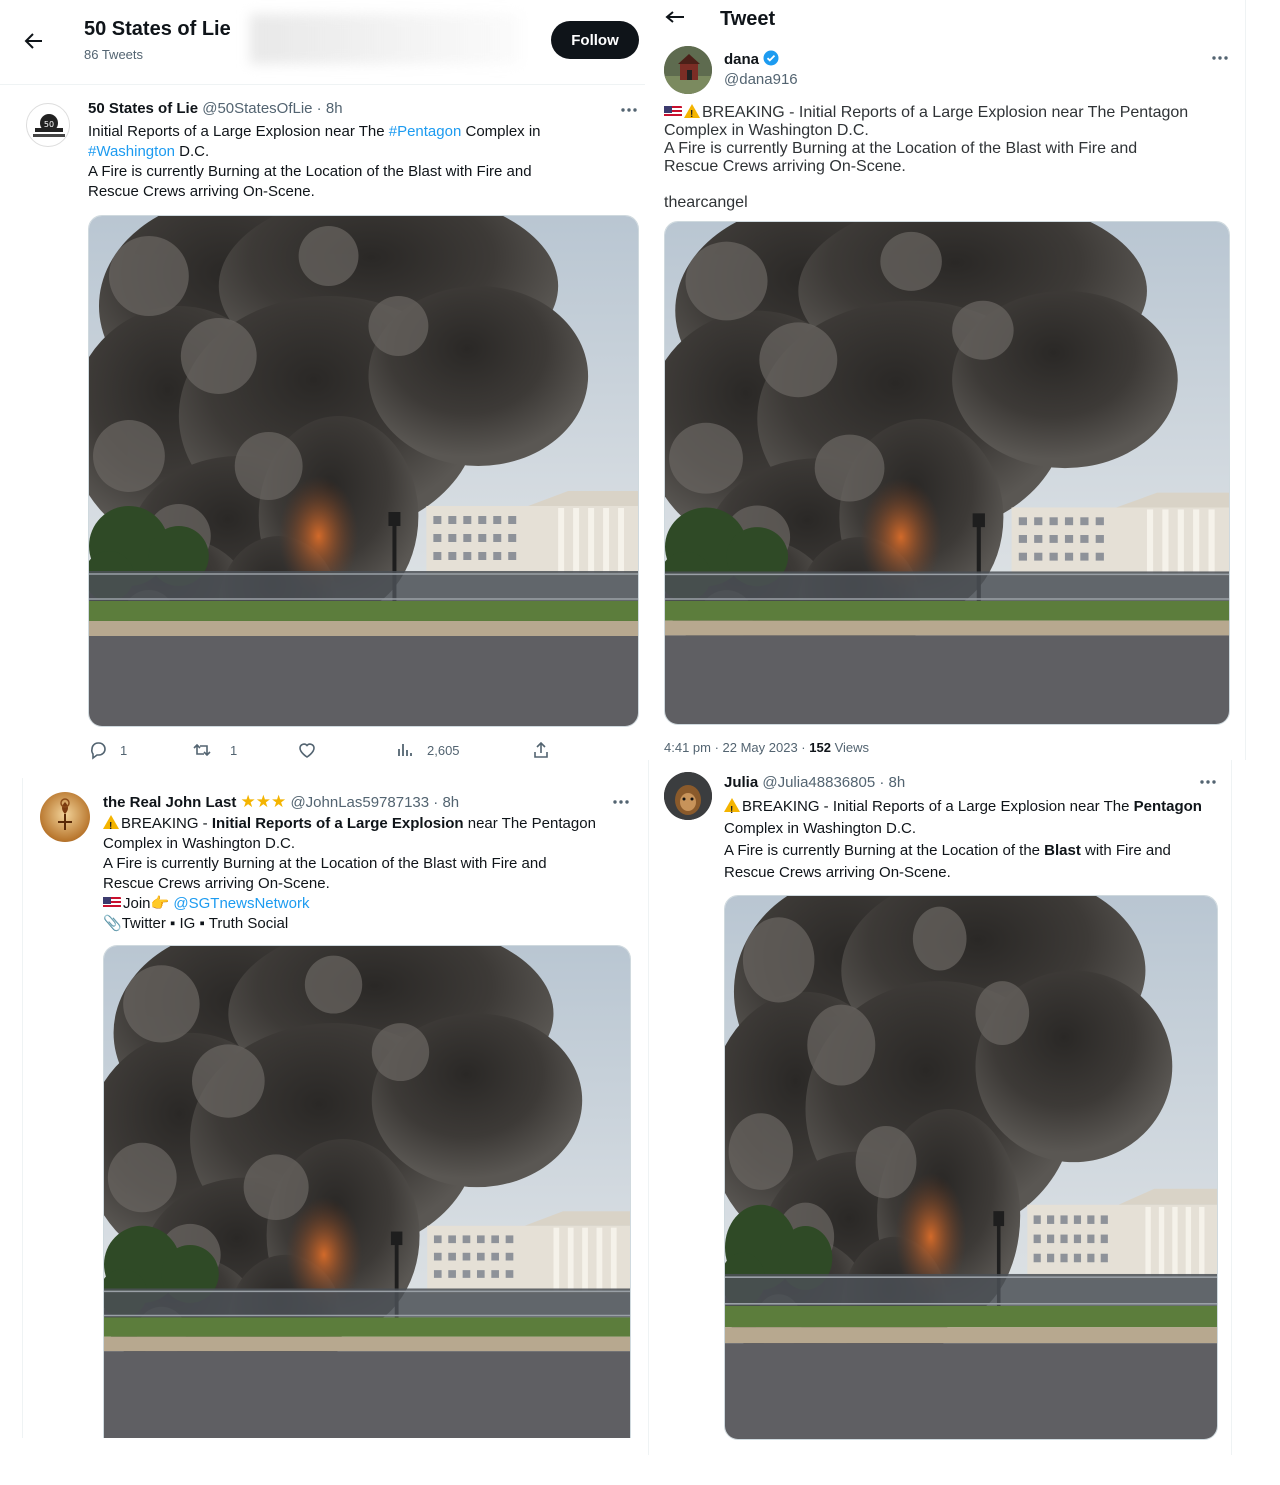 The height and width of the screenshot is (1485, 1280). Describe the element at coordinates (405, 750) in the screenshot. I see `views-icon` at that location.